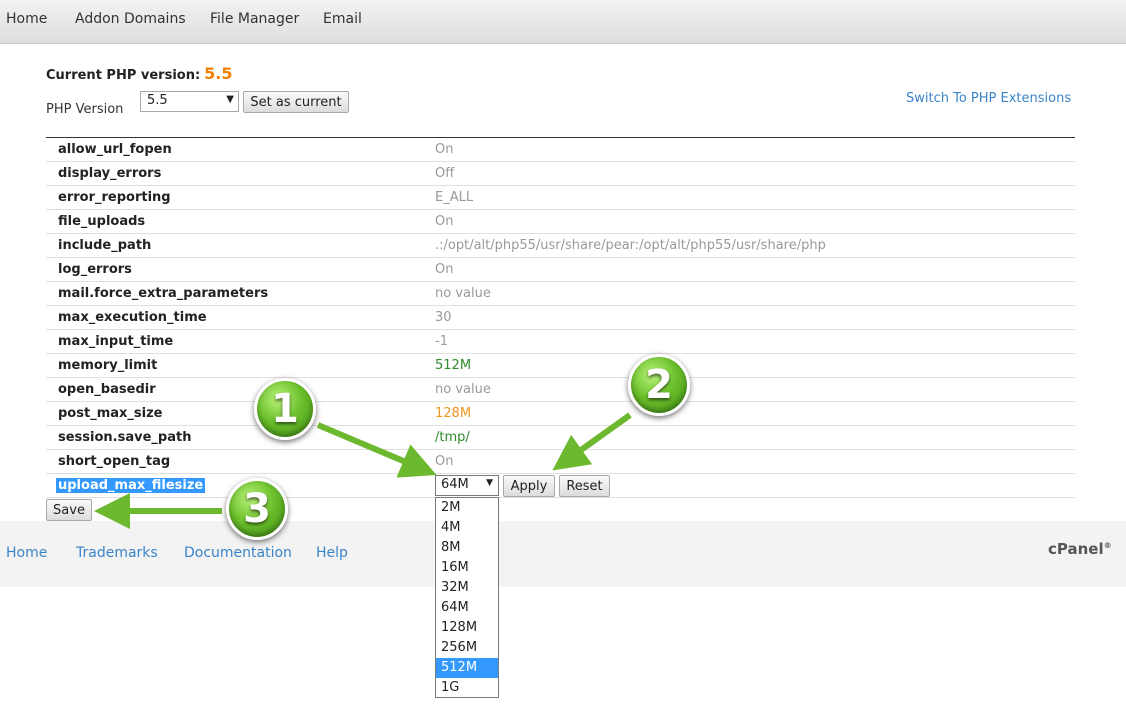  Describe the element at coordinates (95, 269) in the screenshot. I see `option-name: log_errors` at that location.